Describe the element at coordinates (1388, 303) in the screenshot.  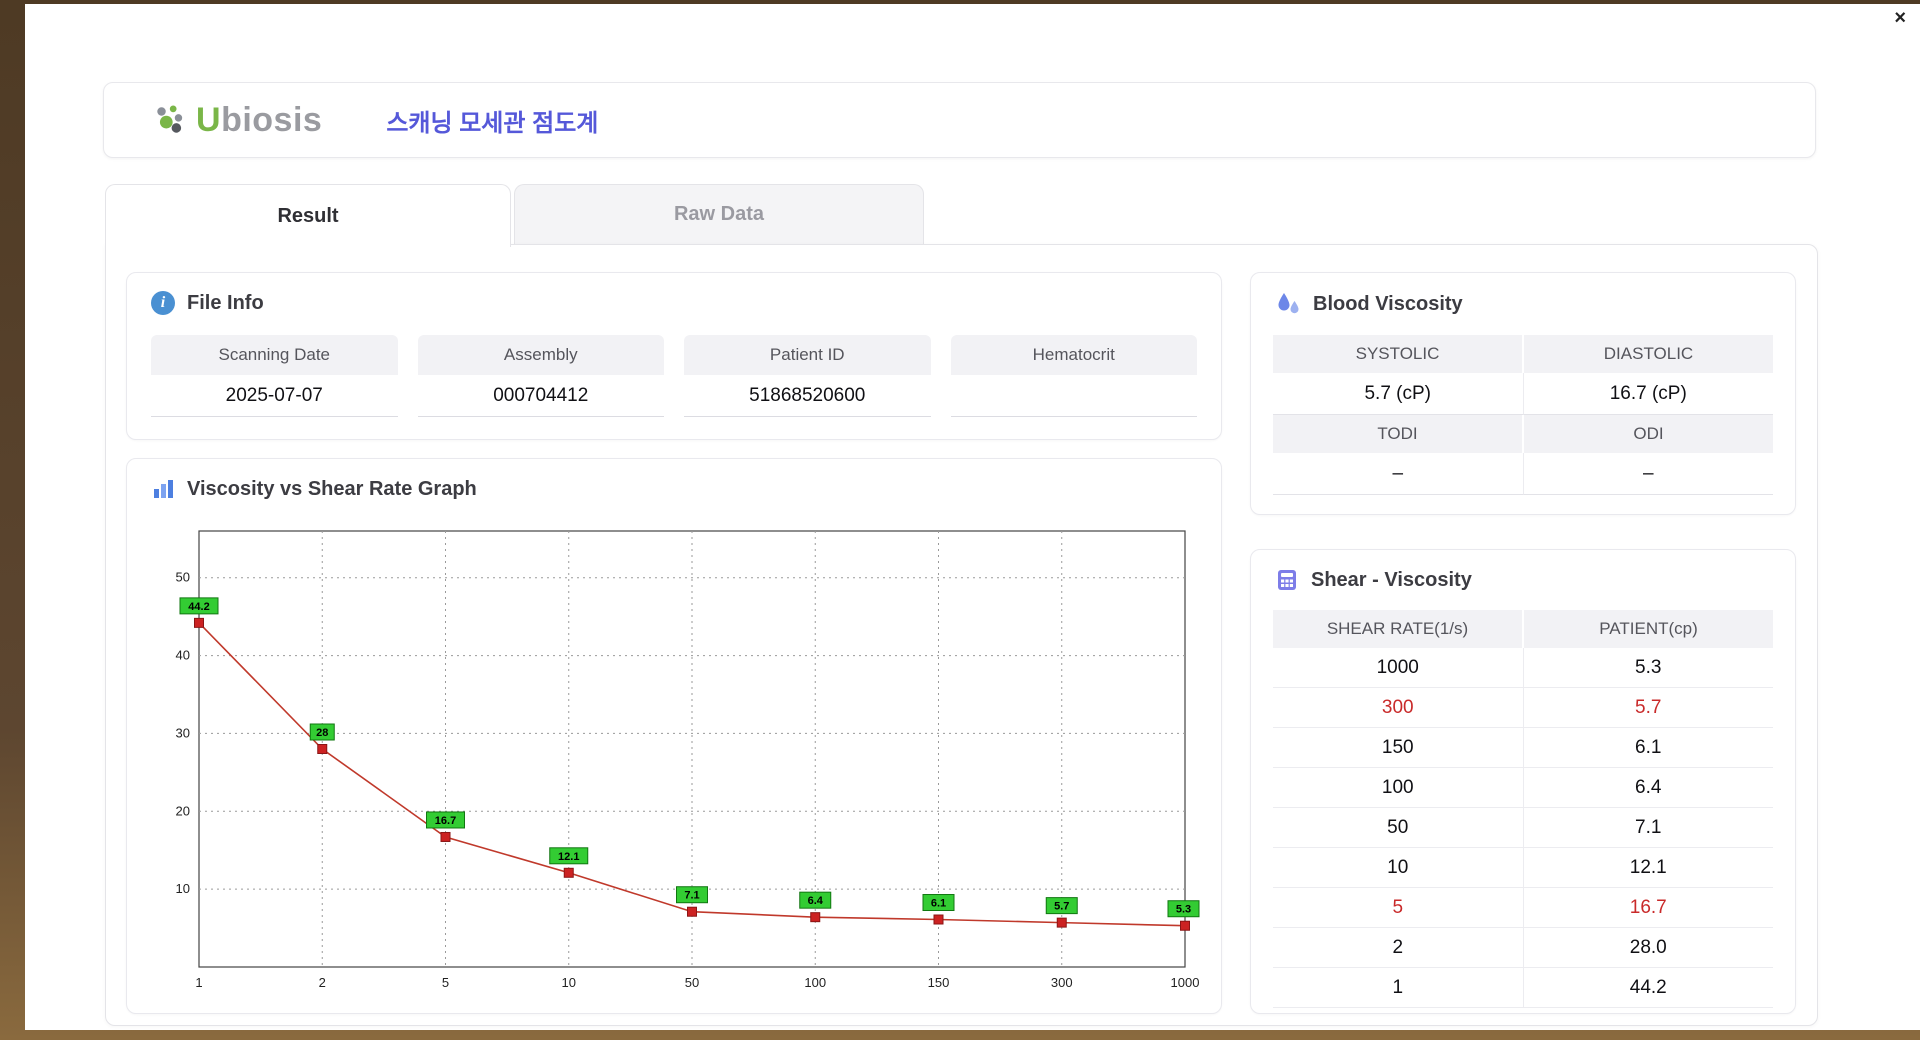
I see `blood-viscosity-title: Blood Viscosity` at that location.